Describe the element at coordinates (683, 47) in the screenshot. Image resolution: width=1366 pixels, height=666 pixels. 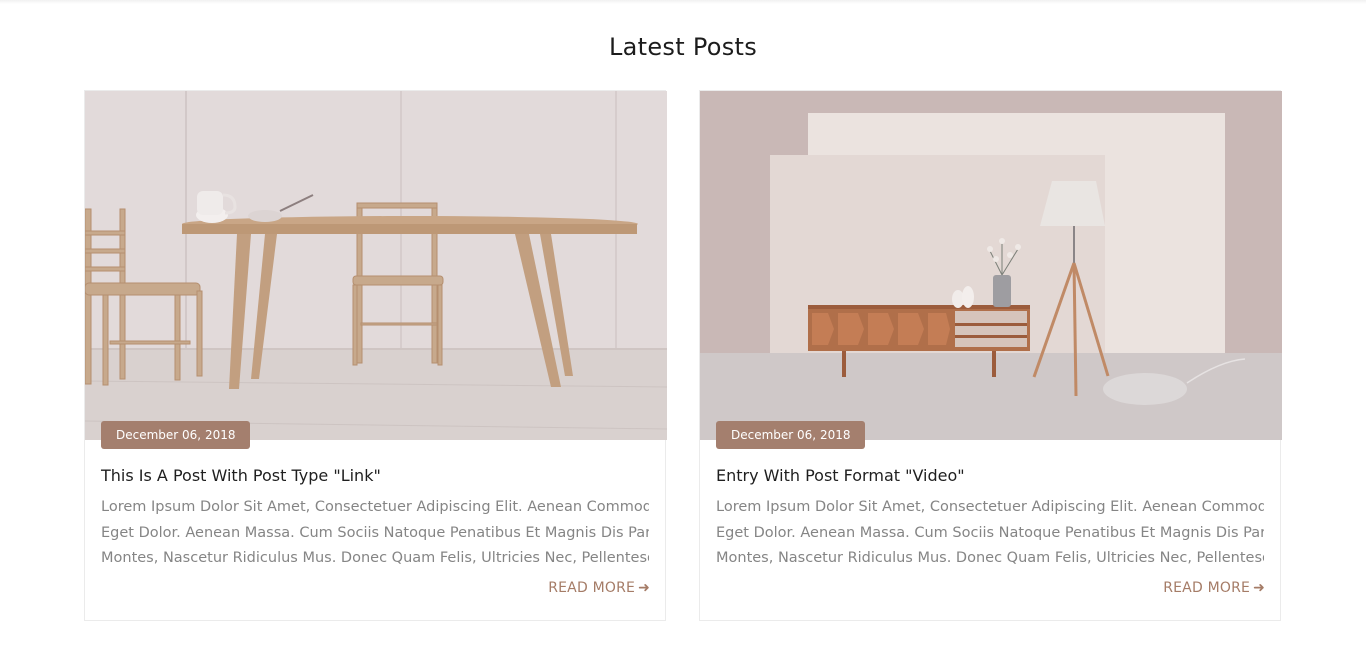
I see `section-title: Latest Posts` at that location.